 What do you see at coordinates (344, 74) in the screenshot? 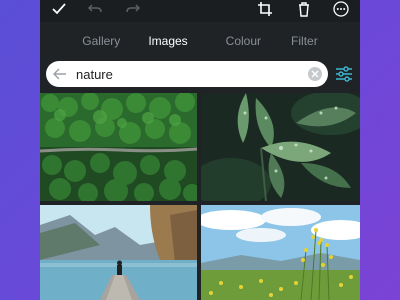
I see `filter-settings-icon` at bounding box center [344, 74].